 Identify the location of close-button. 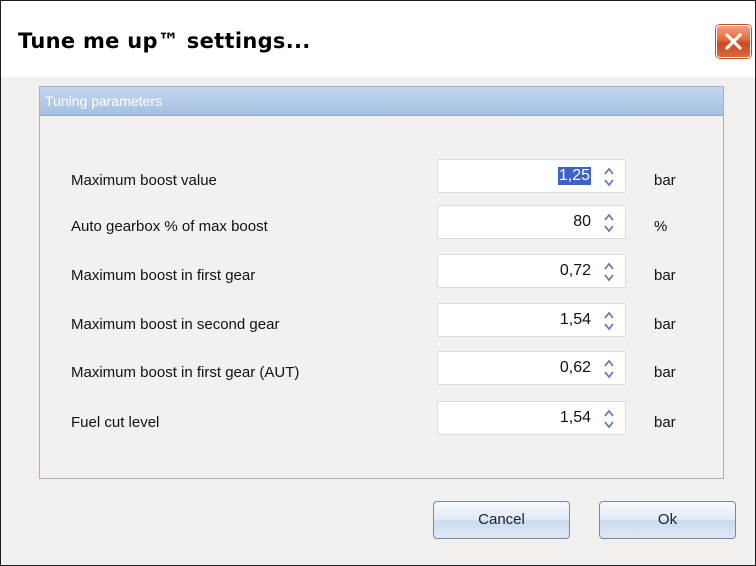
(733, 41).